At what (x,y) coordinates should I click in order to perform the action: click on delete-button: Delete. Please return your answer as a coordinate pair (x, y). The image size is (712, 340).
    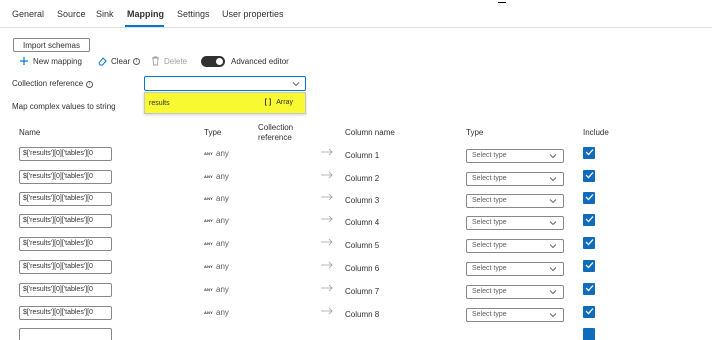
    Looking at the image, I should click on (169, 61).